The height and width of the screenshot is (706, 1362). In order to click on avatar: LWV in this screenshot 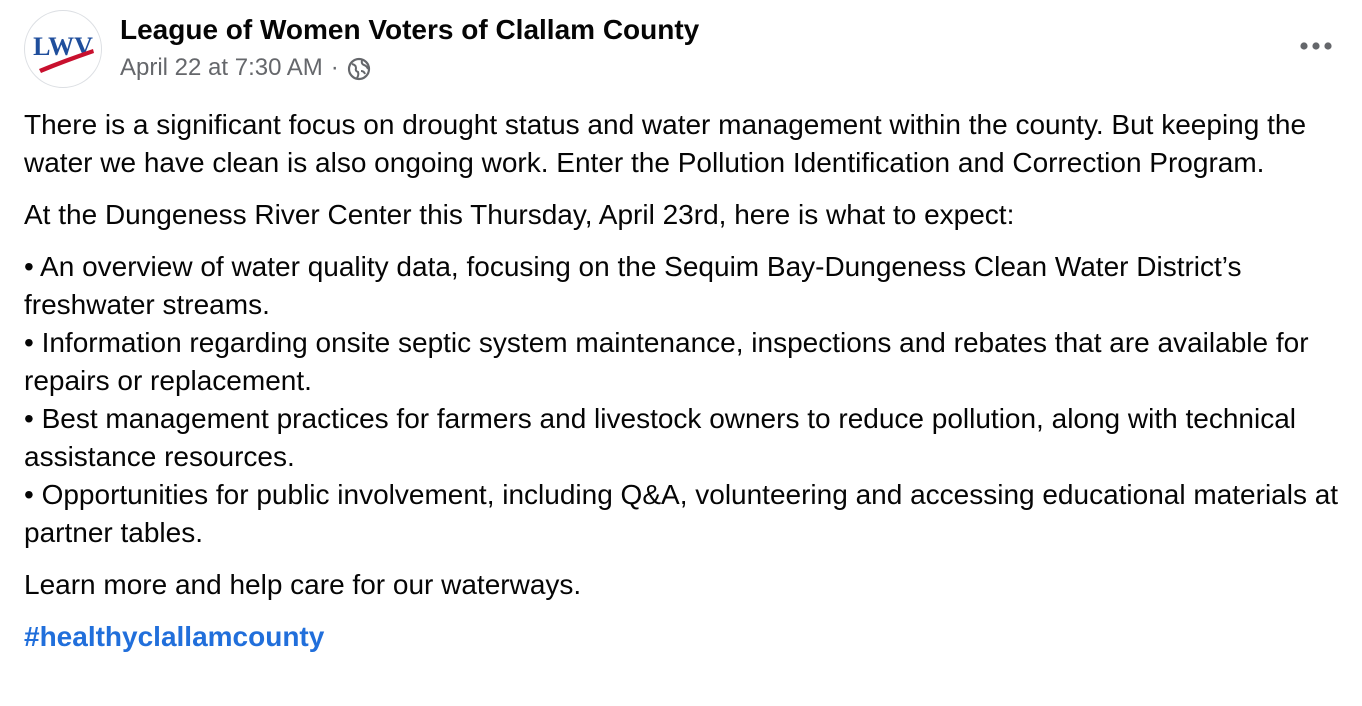, I will do `click(63, 49)`.